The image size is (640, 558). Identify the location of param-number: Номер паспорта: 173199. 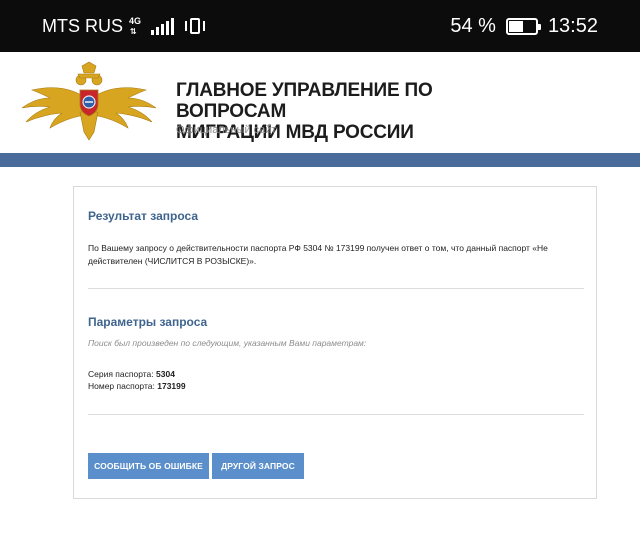
(137, 386).